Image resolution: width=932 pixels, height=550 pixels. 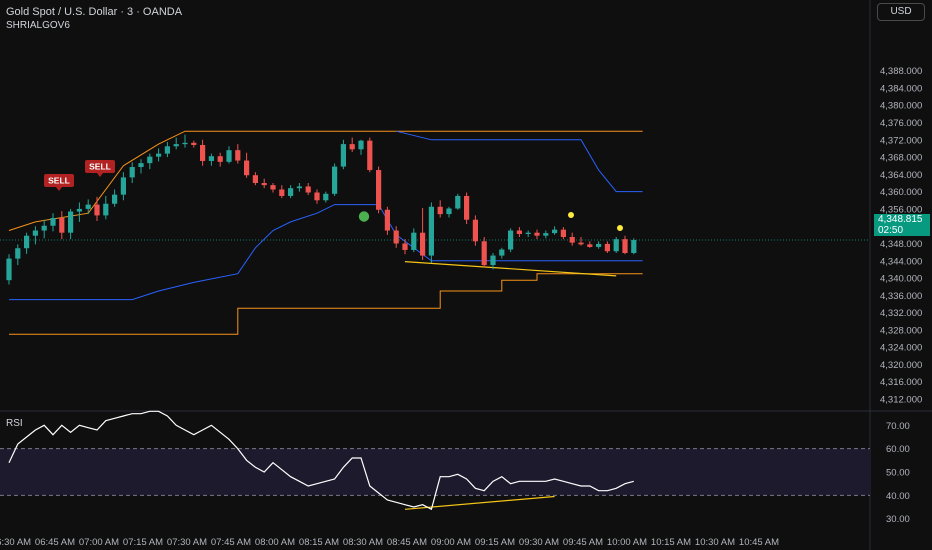 I want to click on price-axis-label: 4,344.000, so click(x=901, y=261).